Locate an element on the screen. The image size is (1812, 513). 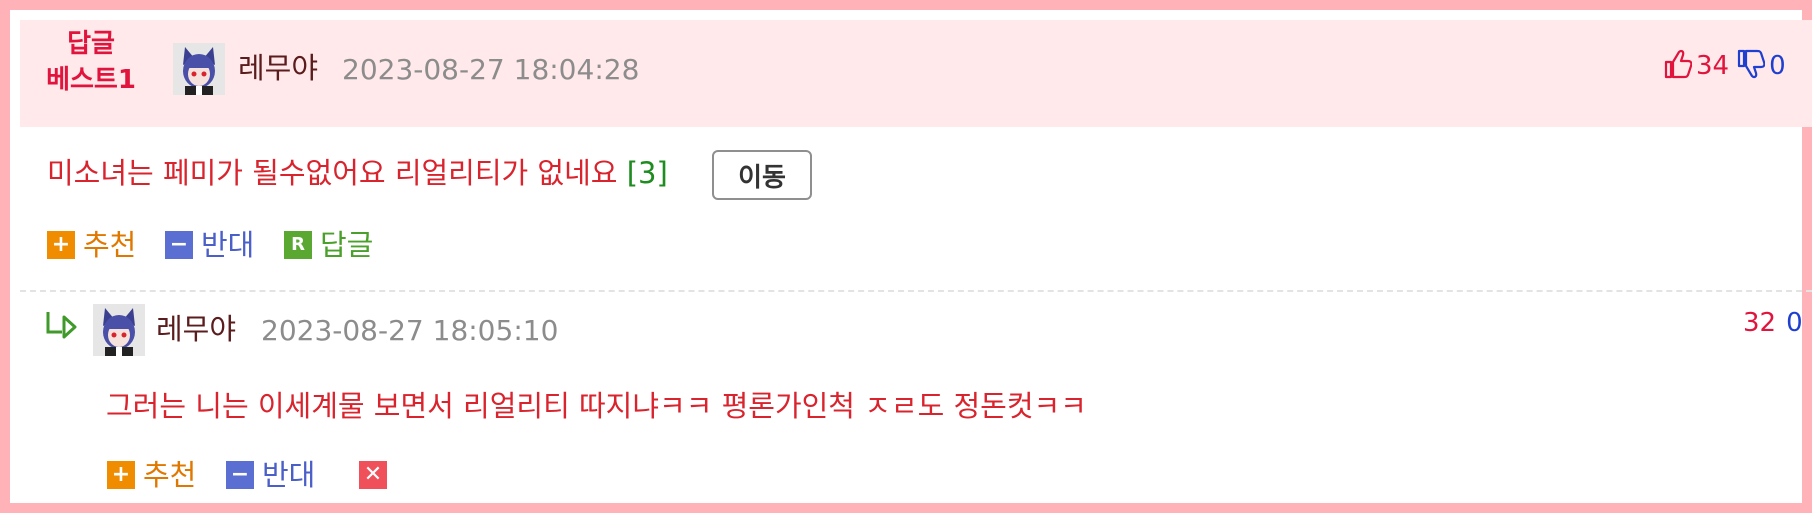
comment-datetime: 2023-08-27 18:04:28 is located at coordinates (491, 69).